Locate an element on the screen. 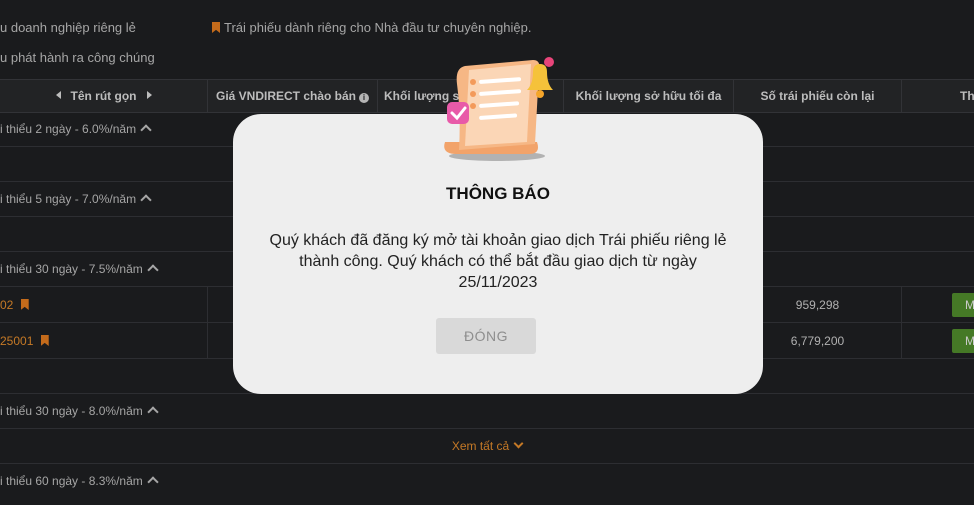 This screenshot has height=505, width=974. notification-document-icon is located at coordinates (499, 109).